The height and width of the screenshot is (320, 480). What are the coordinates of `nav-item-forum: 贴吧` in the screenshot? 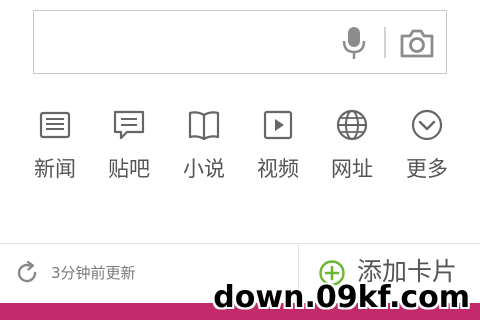 It's located at (129, 149).